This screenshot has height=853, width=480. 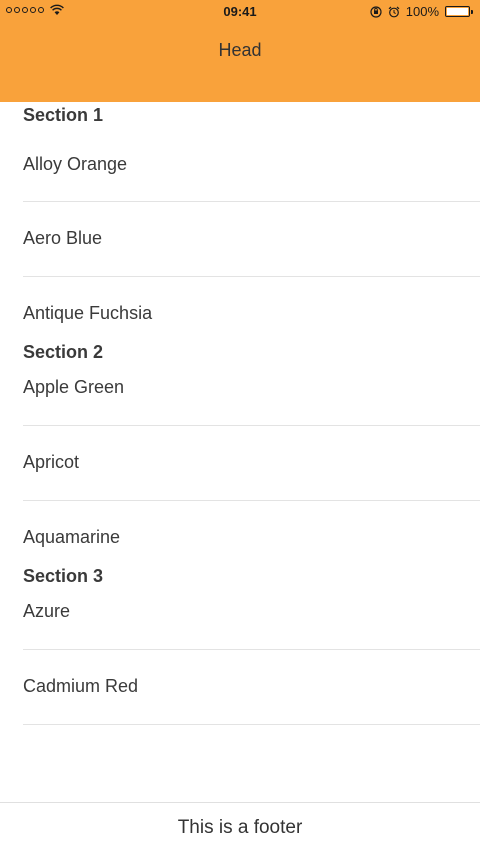 I want to click on list-item-label: Apricot, so click(x=51, y=462).